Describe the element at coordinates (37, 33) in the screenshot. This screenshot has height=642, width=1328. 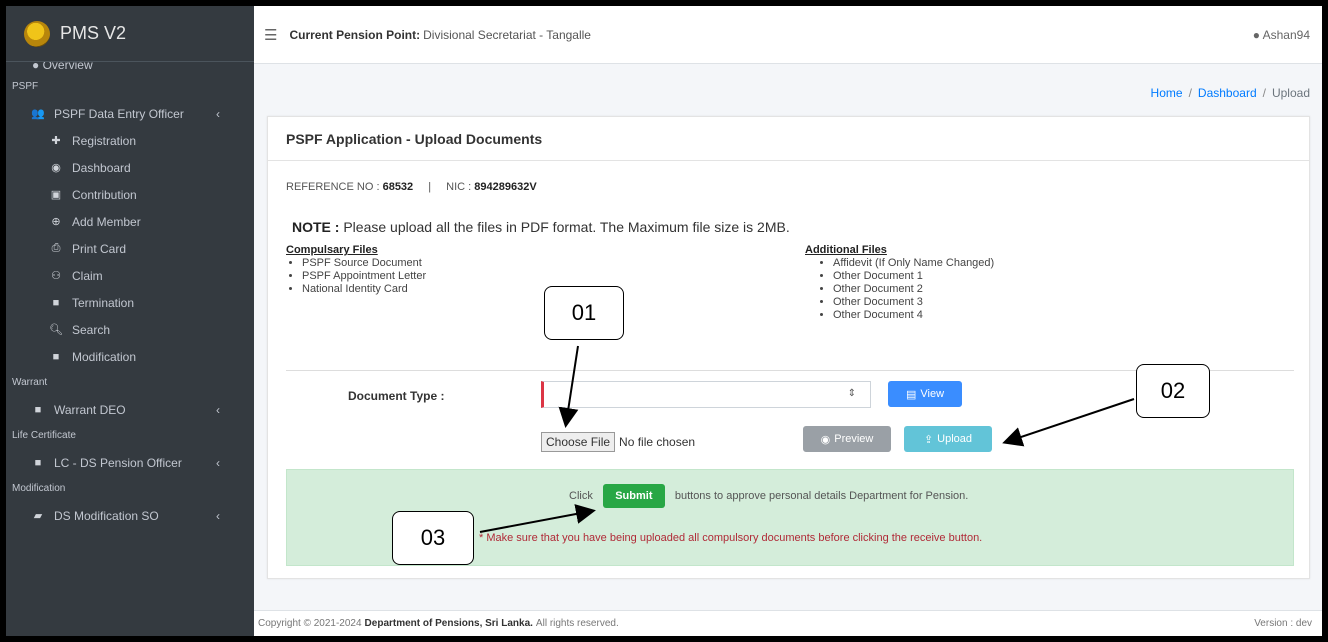
I see `emblem-logo-icon` at that location.